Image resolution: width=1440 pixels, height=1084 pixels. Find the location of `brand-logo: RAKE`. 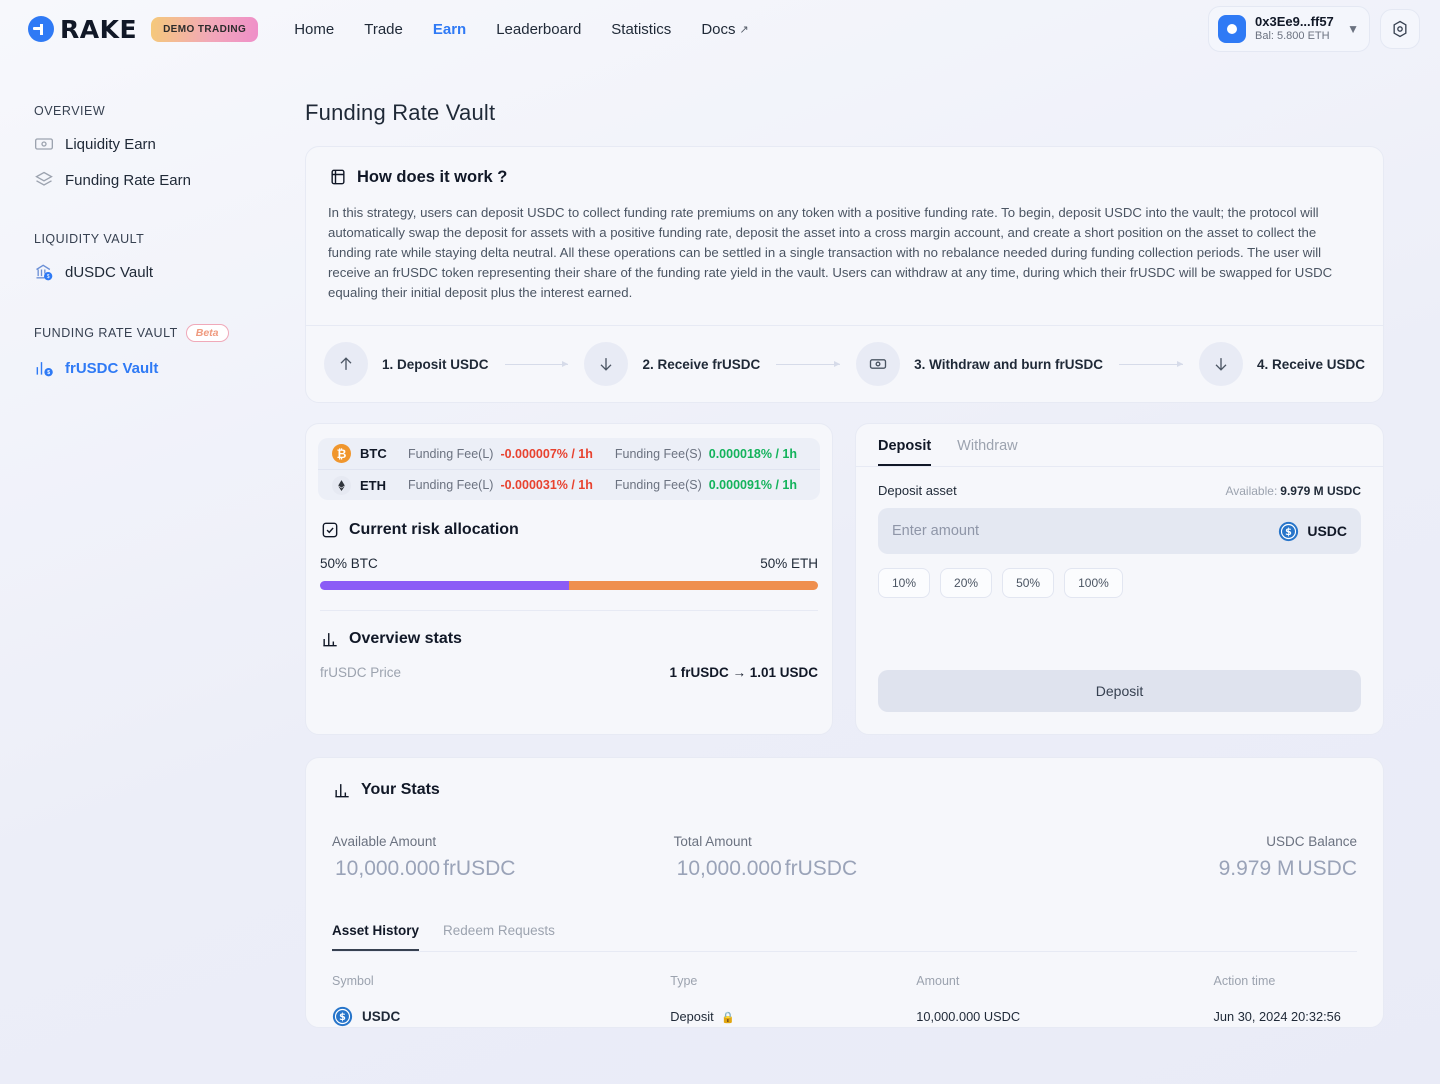

brand-logo: RAKE is located at coordinates (82, 29).